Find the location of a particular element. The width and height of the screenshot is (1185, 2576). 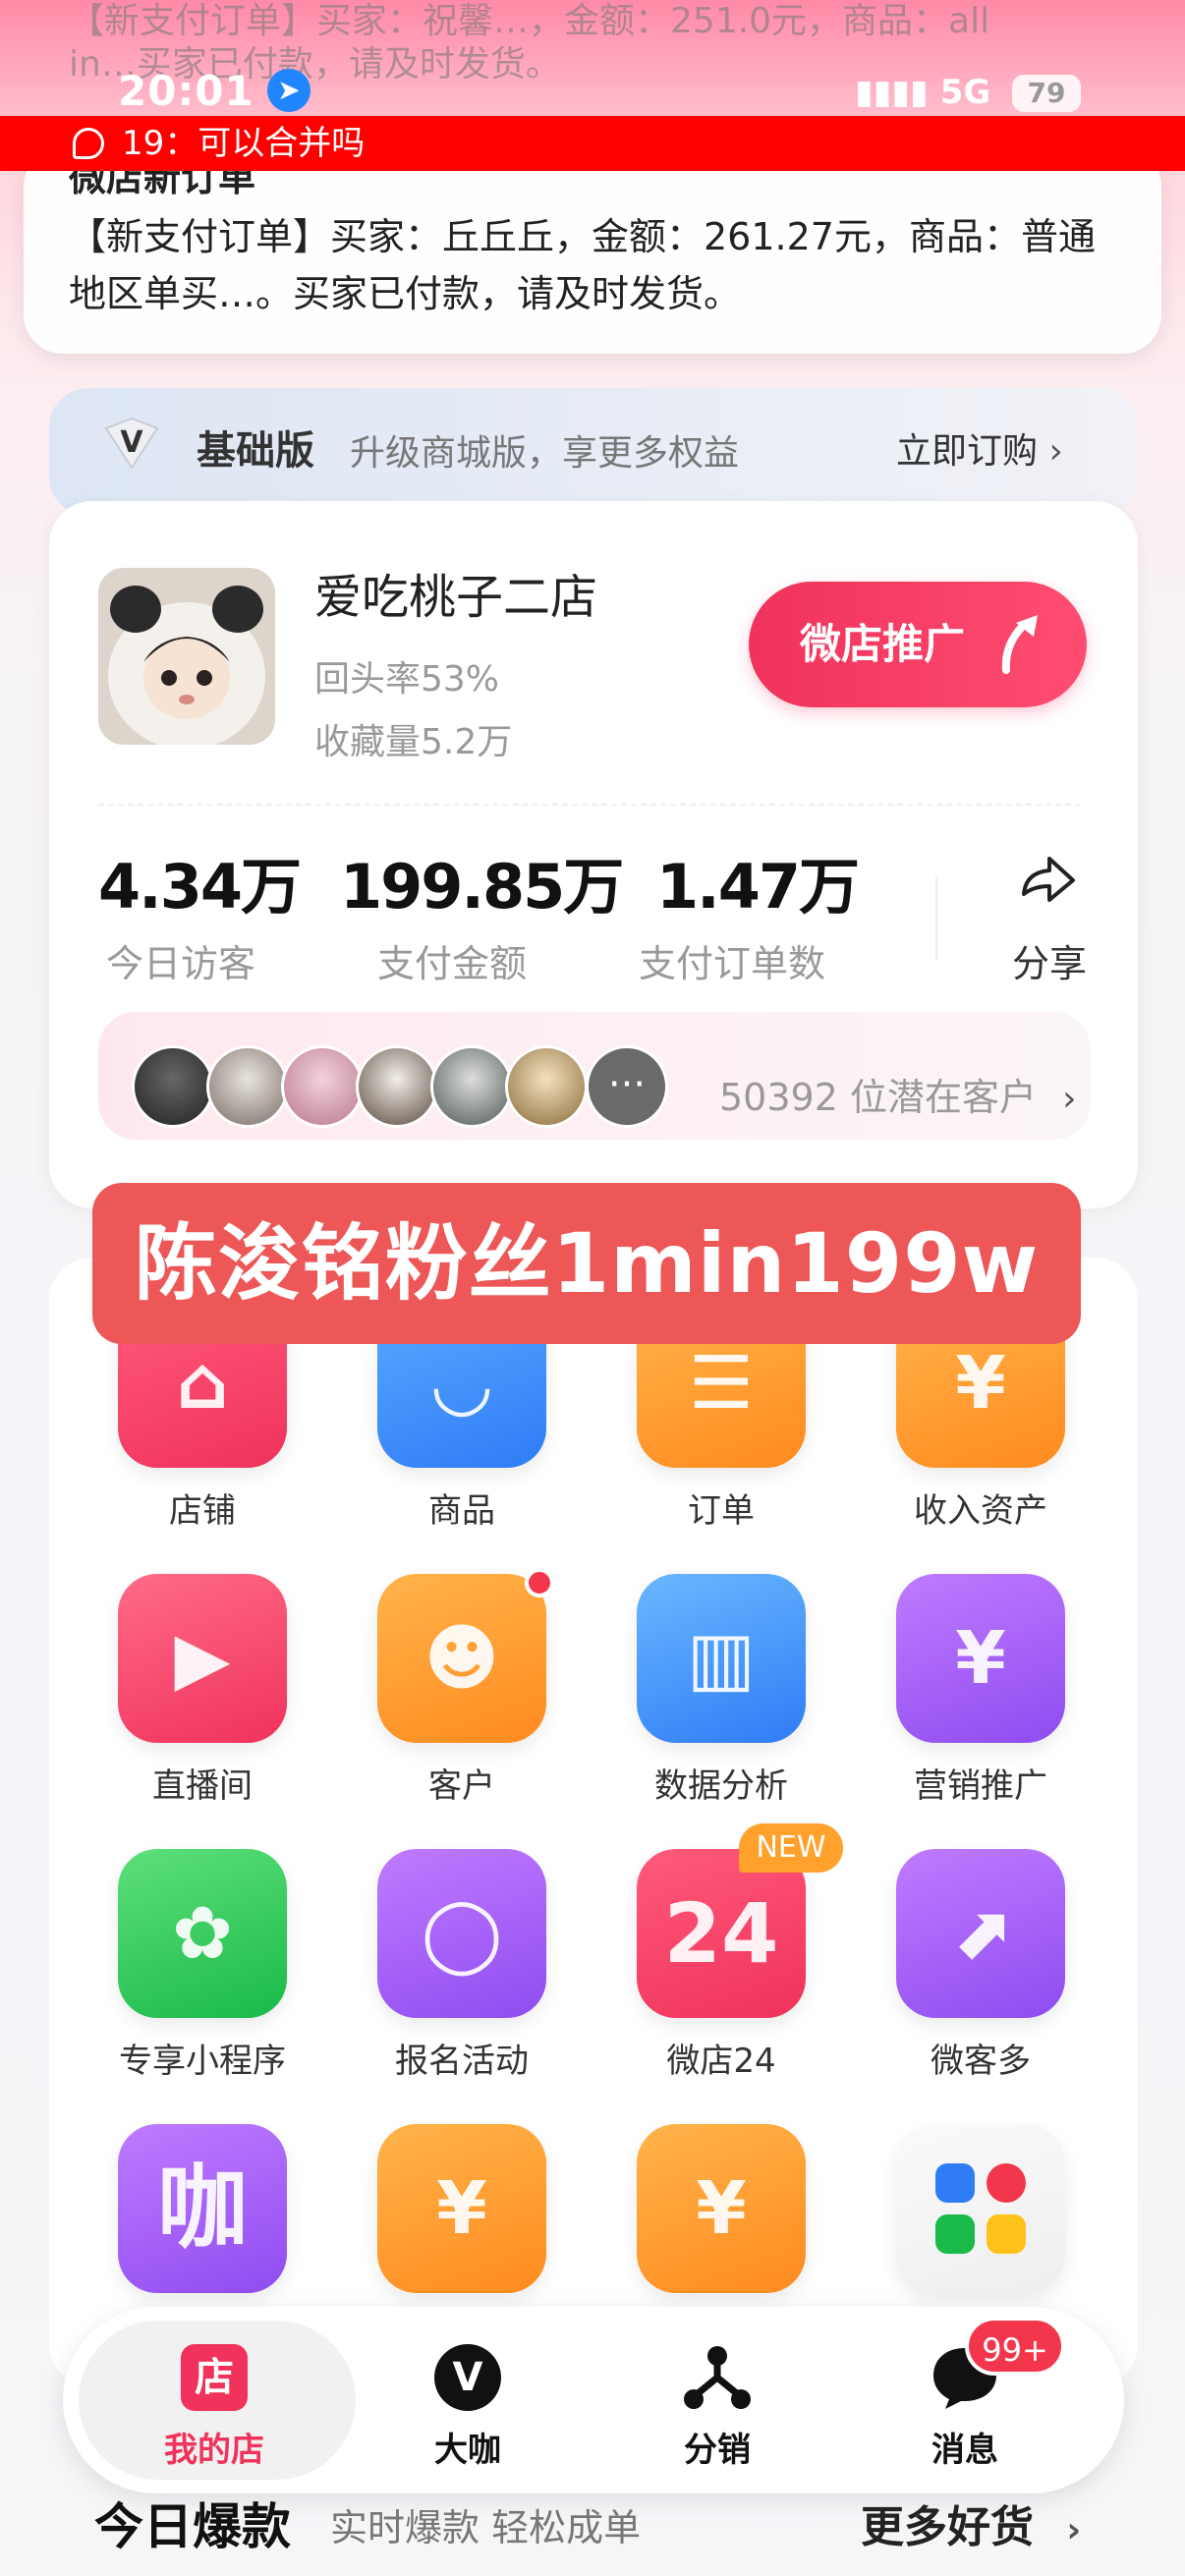

grid-item-label: 专享小程序 is located at coordinates (202, 2061).